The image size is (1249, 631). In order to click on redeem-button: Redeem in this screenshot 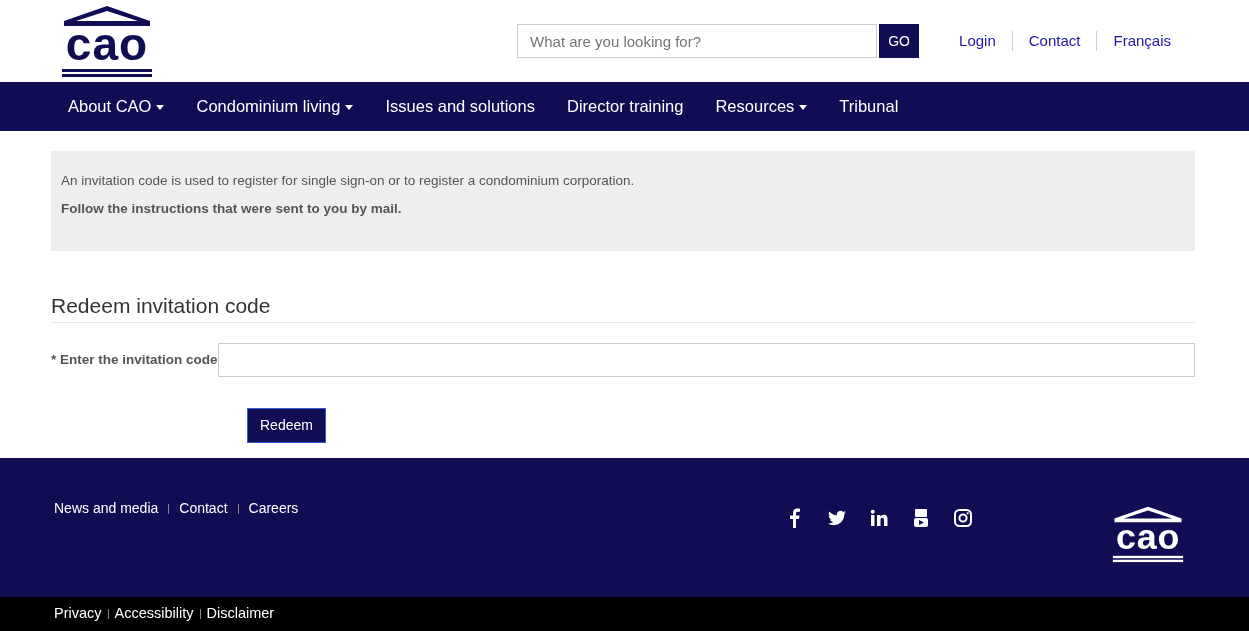, I will do `click(286, 426)`.